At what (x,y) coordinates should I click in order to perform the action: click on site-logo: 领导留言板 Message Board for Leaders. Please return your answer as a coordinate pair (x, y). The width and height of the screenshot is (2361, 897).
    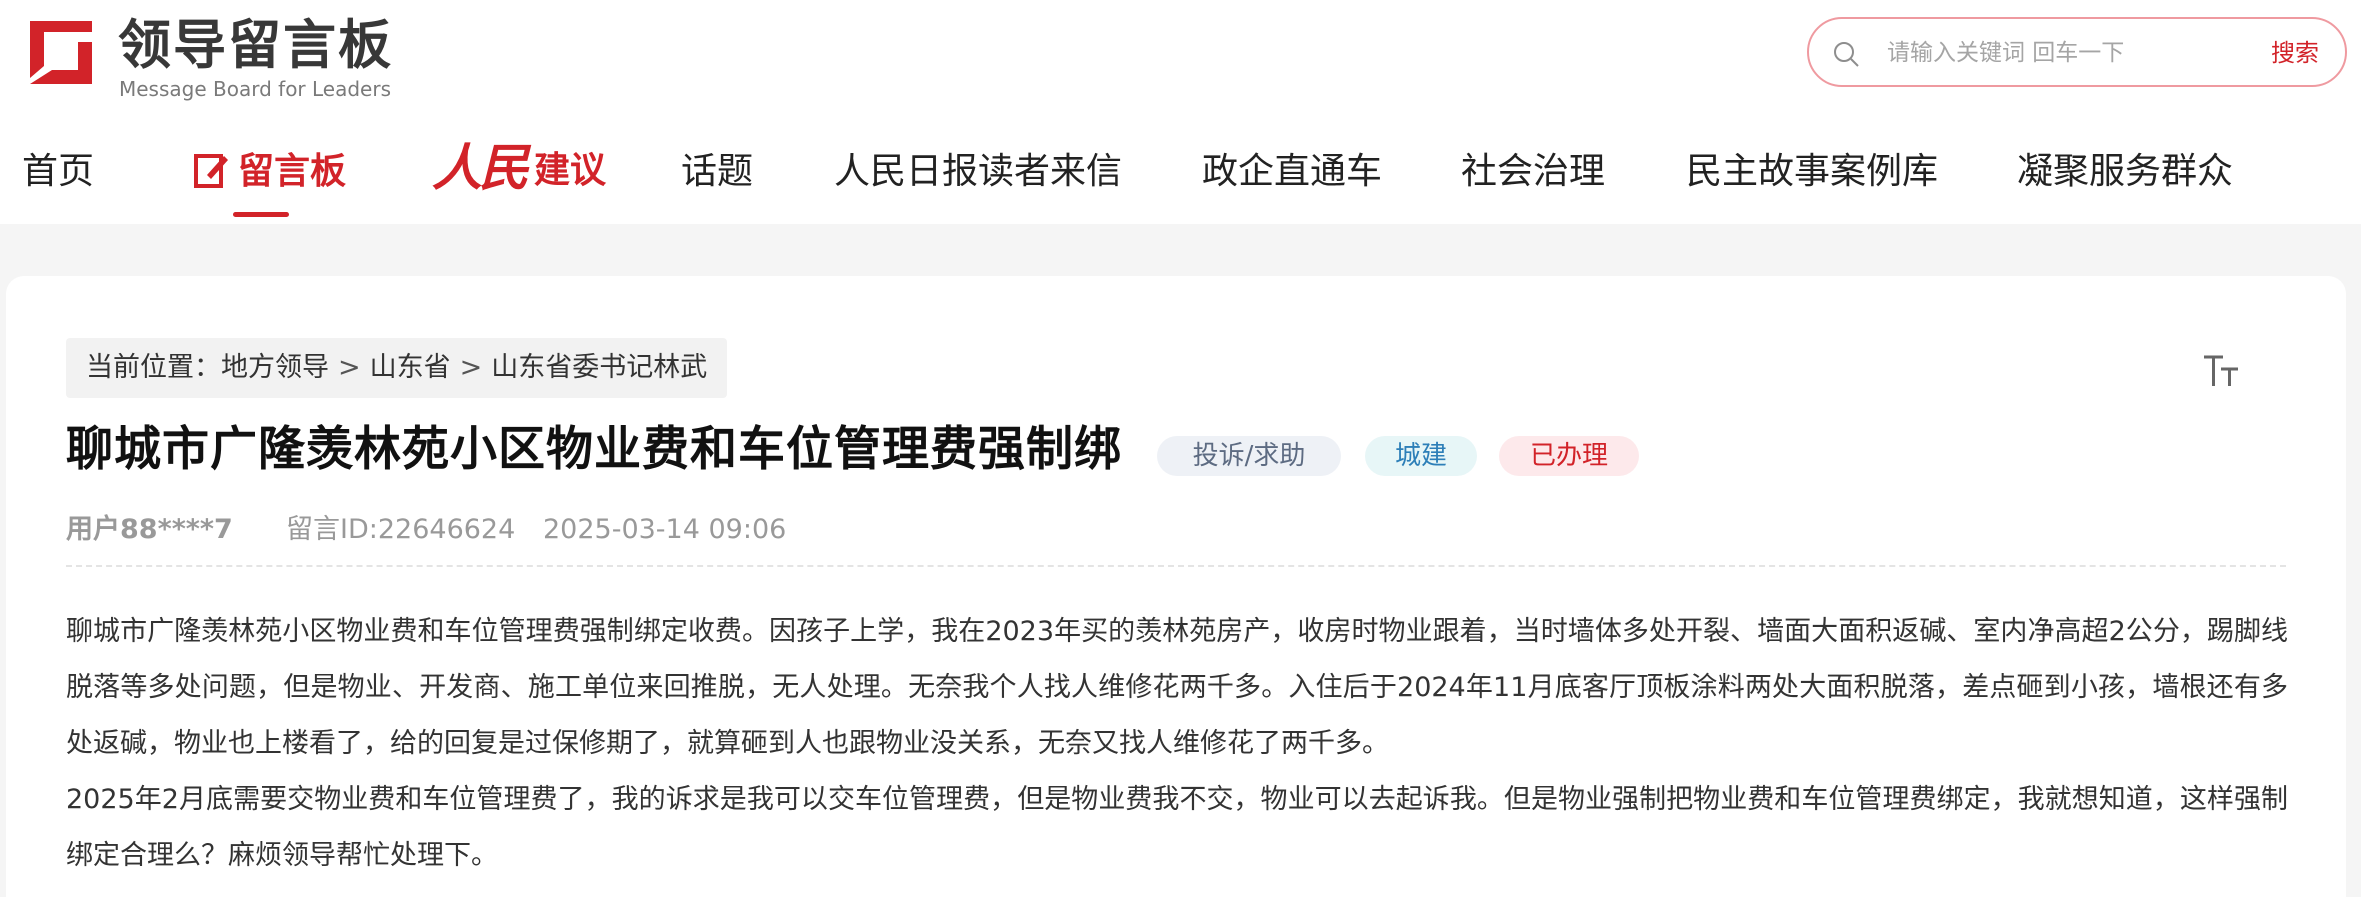
    Looking at the image, I should click on (212, 57).